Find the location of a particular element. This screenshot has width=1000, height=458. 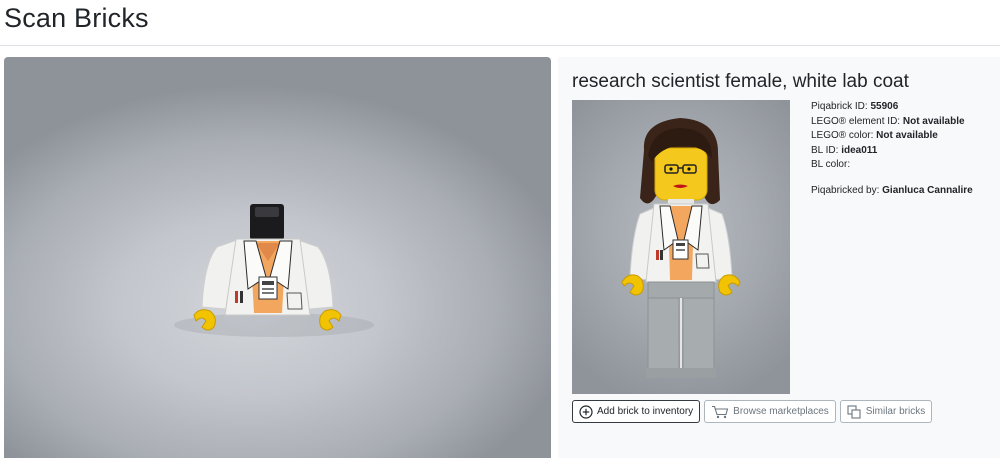

browse-marketplaces-button: Browse marketplaces is located at coordinates (770, 411).